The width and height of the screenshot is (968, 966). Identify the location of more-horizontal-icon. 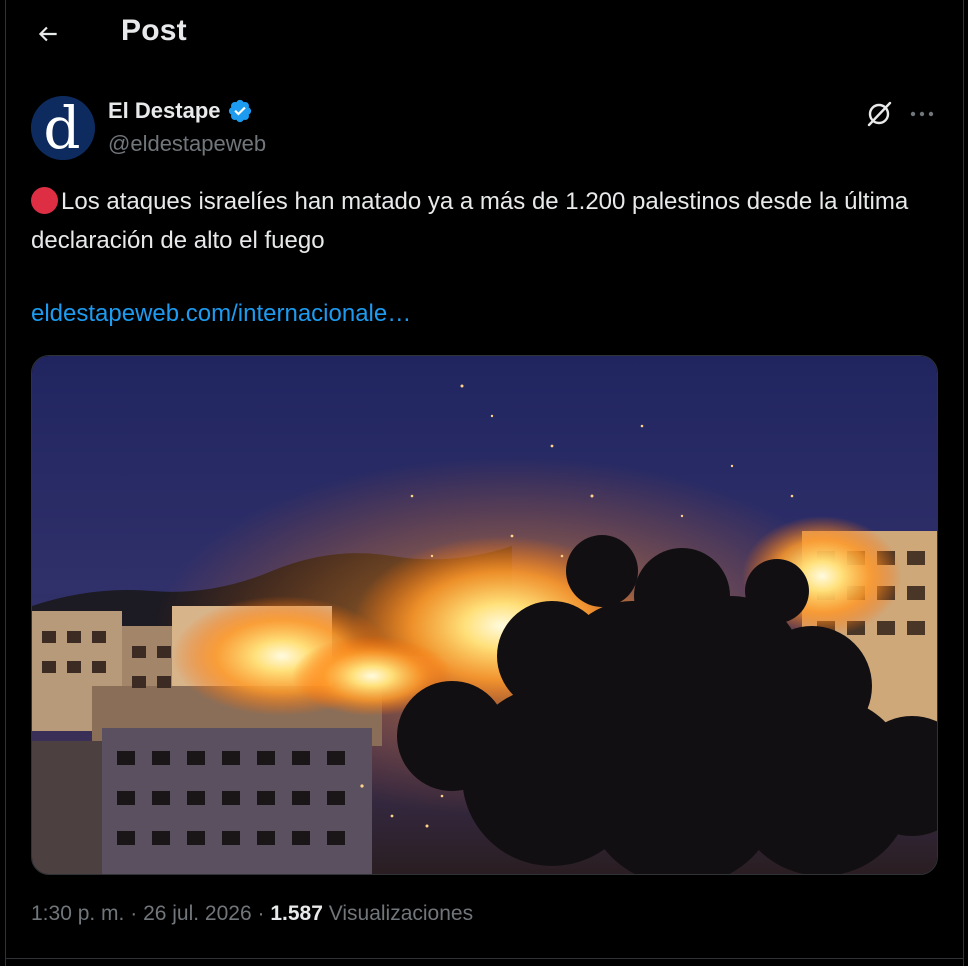
(922, 114).